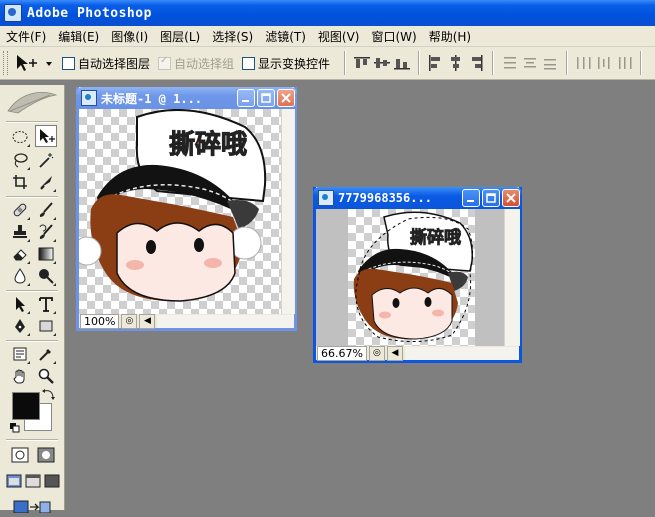 The width and height of the screenshot is (655, 517). I want to click on gradient-tool, so click(46, 254).